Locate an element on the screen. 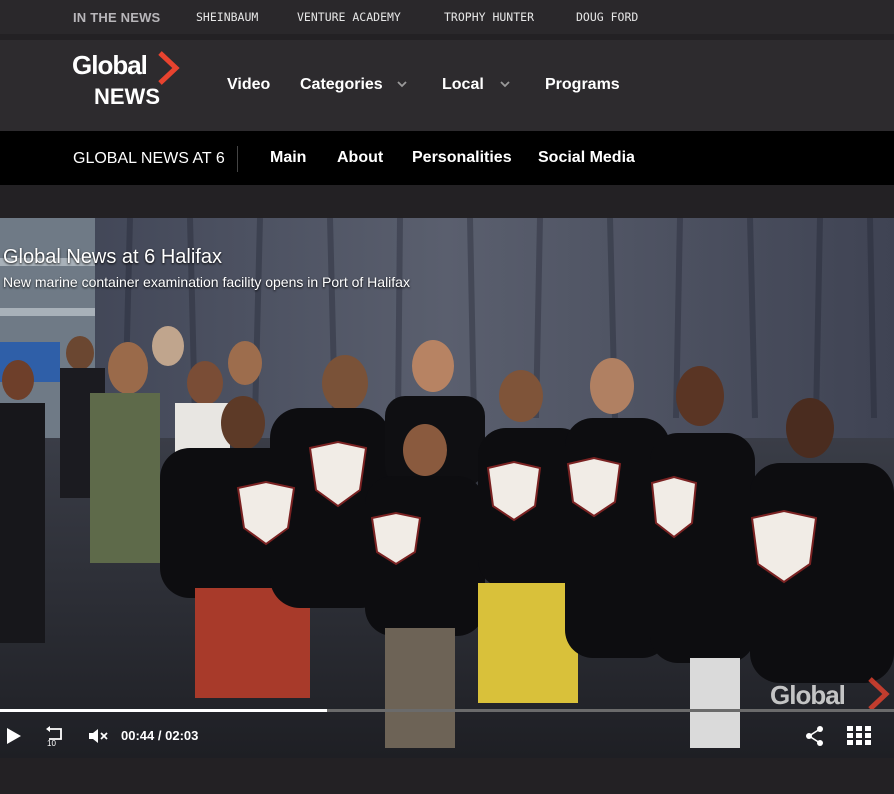  tab-main: Main is located at coordinates (288, 158).